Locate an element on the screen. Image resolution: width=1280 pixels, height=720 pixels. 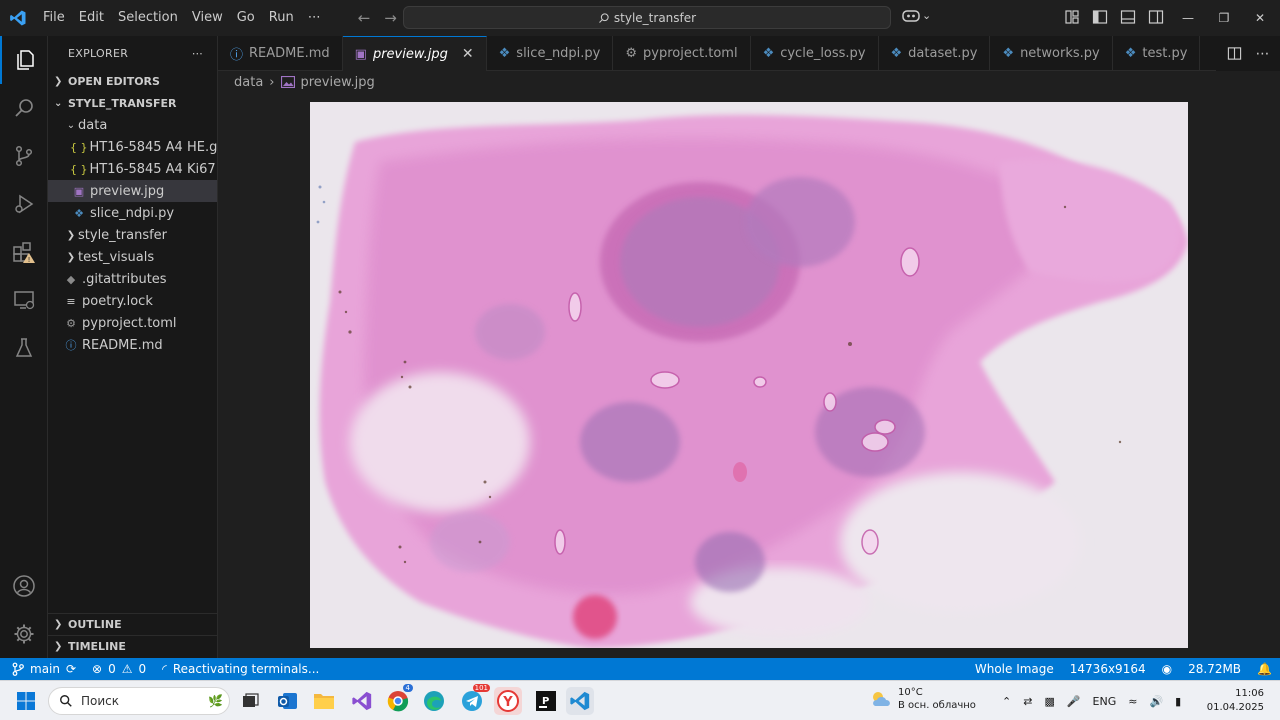
tree-item: ◆ .gitattributes is located at coordinates (132, 279).